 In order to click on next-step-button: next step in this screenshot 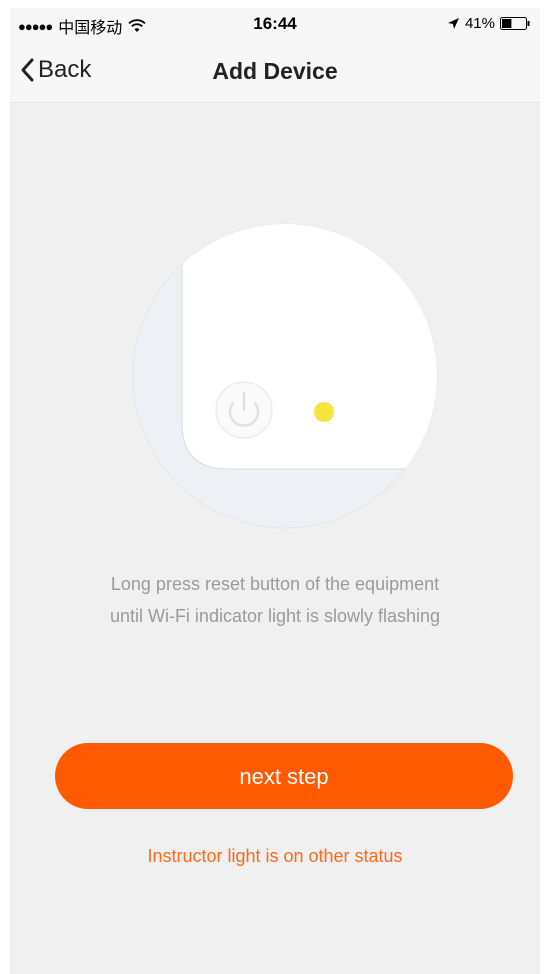, I will do `click(284, 776)`.